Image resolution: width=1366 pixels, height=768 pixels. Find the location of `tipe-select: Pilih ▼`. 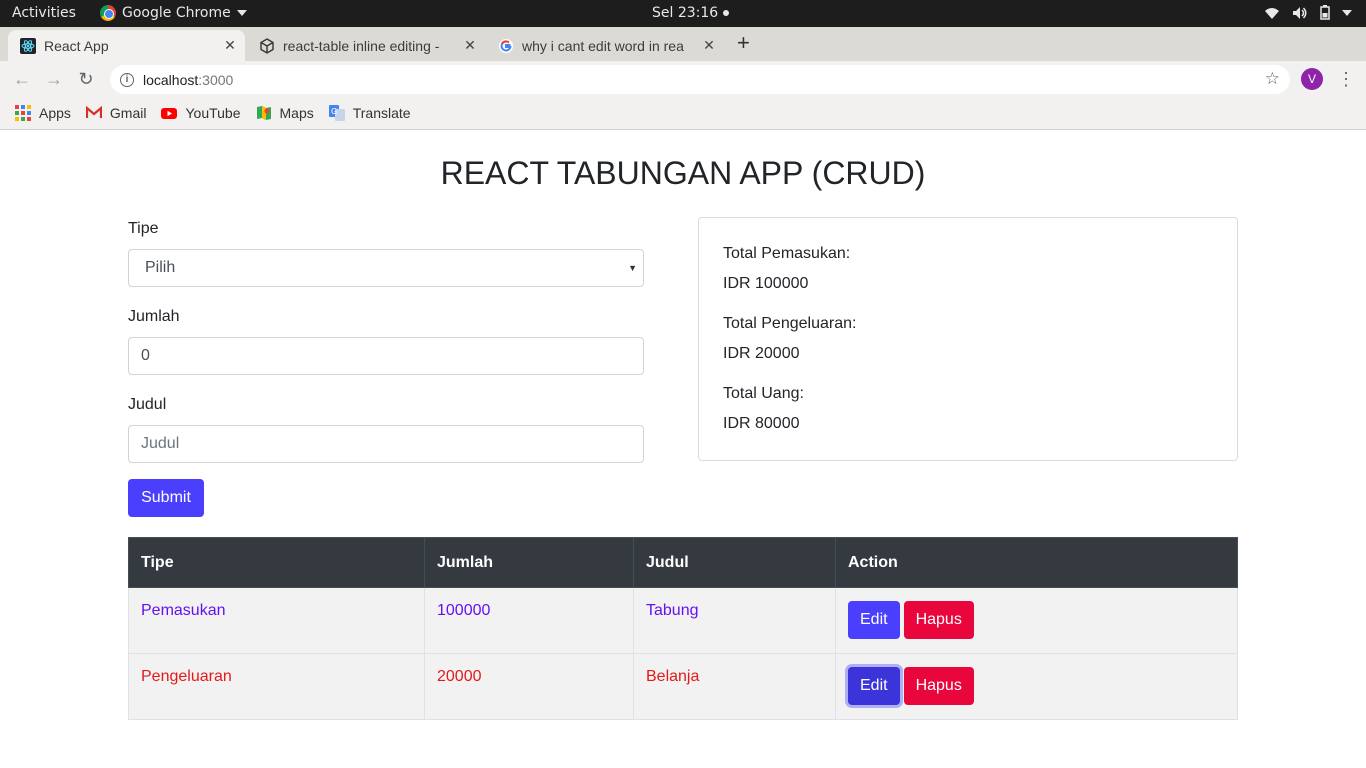

tipe-select: Pilih ▼ is located at coordinates (386, 268).